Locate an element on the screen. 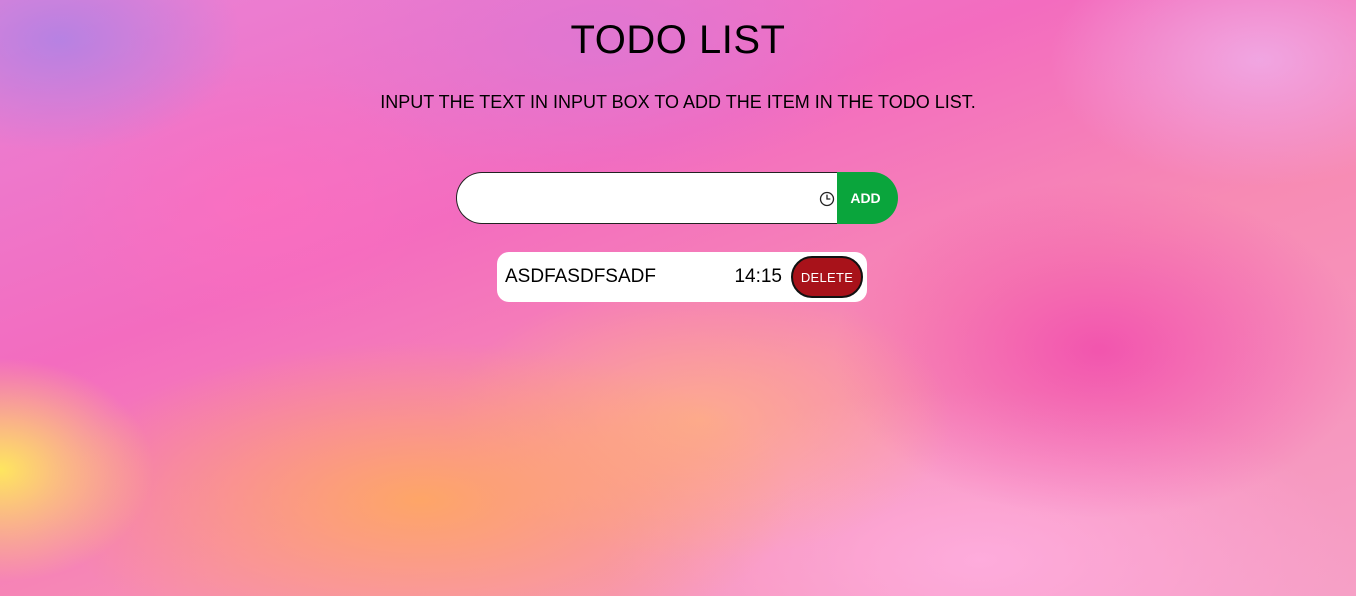 This screenshot has height=596, width=1356. clock-icon is located at coordinates (827, 199).